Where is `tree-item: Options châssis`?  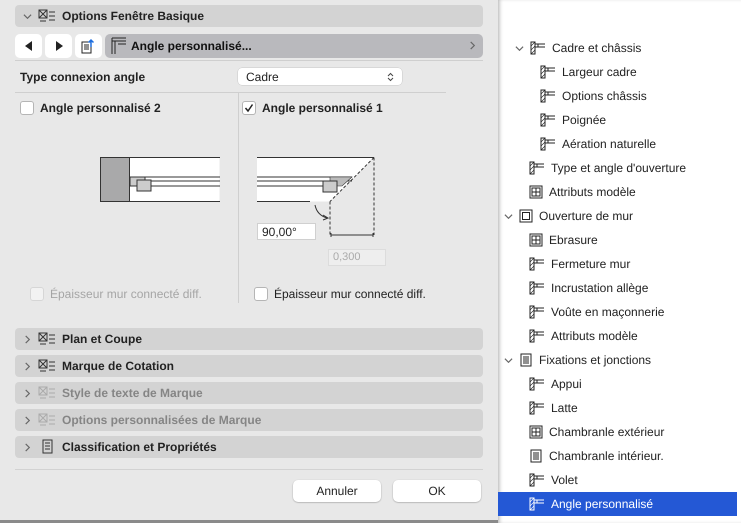
tree-item: Options châssis is located at coordinates (617, 96).